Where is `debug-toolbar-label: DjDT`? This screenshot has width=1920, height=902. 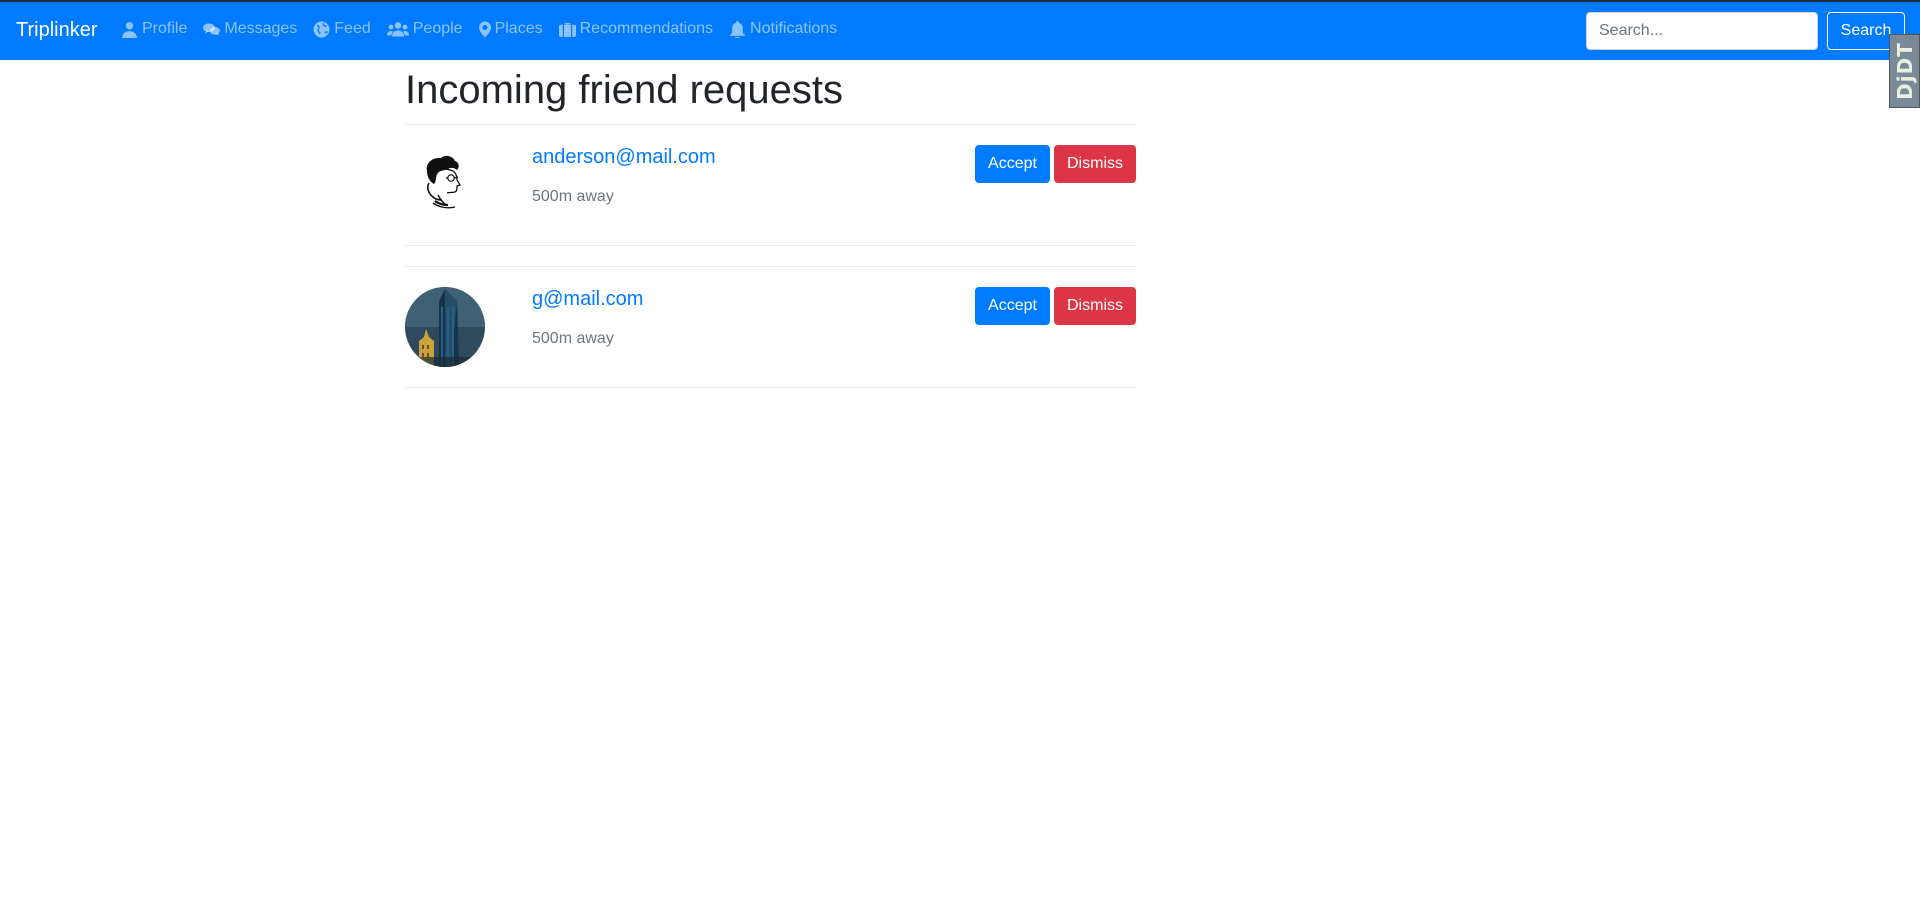
debug-toolbar-label: DjDT is located at coordinates (1904, 71).